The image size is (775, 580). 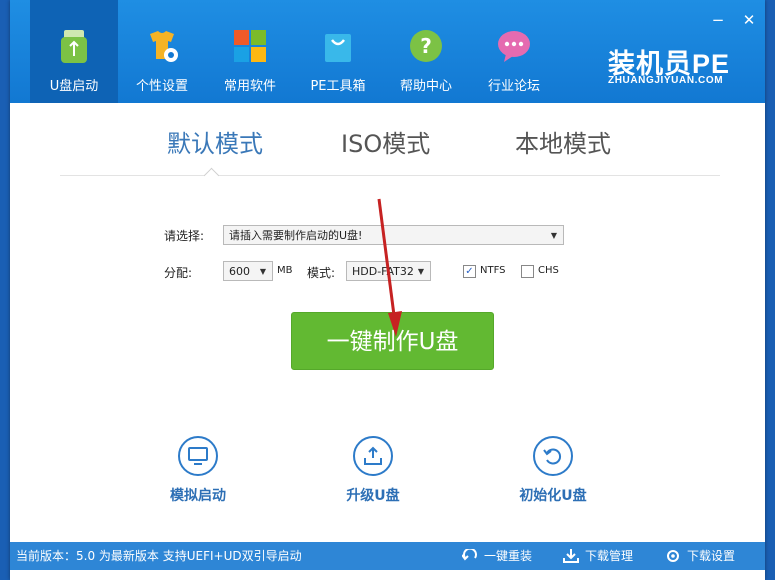 What do you see at coordinates (198, 496) in the screenshot?
I see `simulate-boot-label: 模拟启动` at bounding box center [198, 496].